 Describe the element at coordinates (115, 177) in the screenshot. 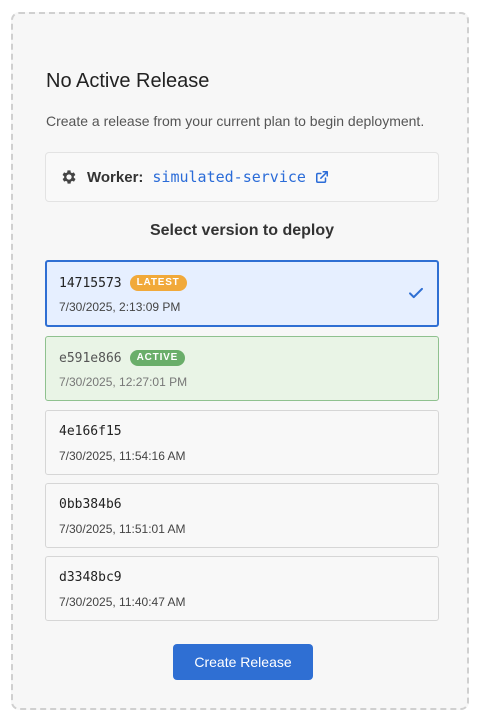

I see `worker-label: Worker:` at that location.